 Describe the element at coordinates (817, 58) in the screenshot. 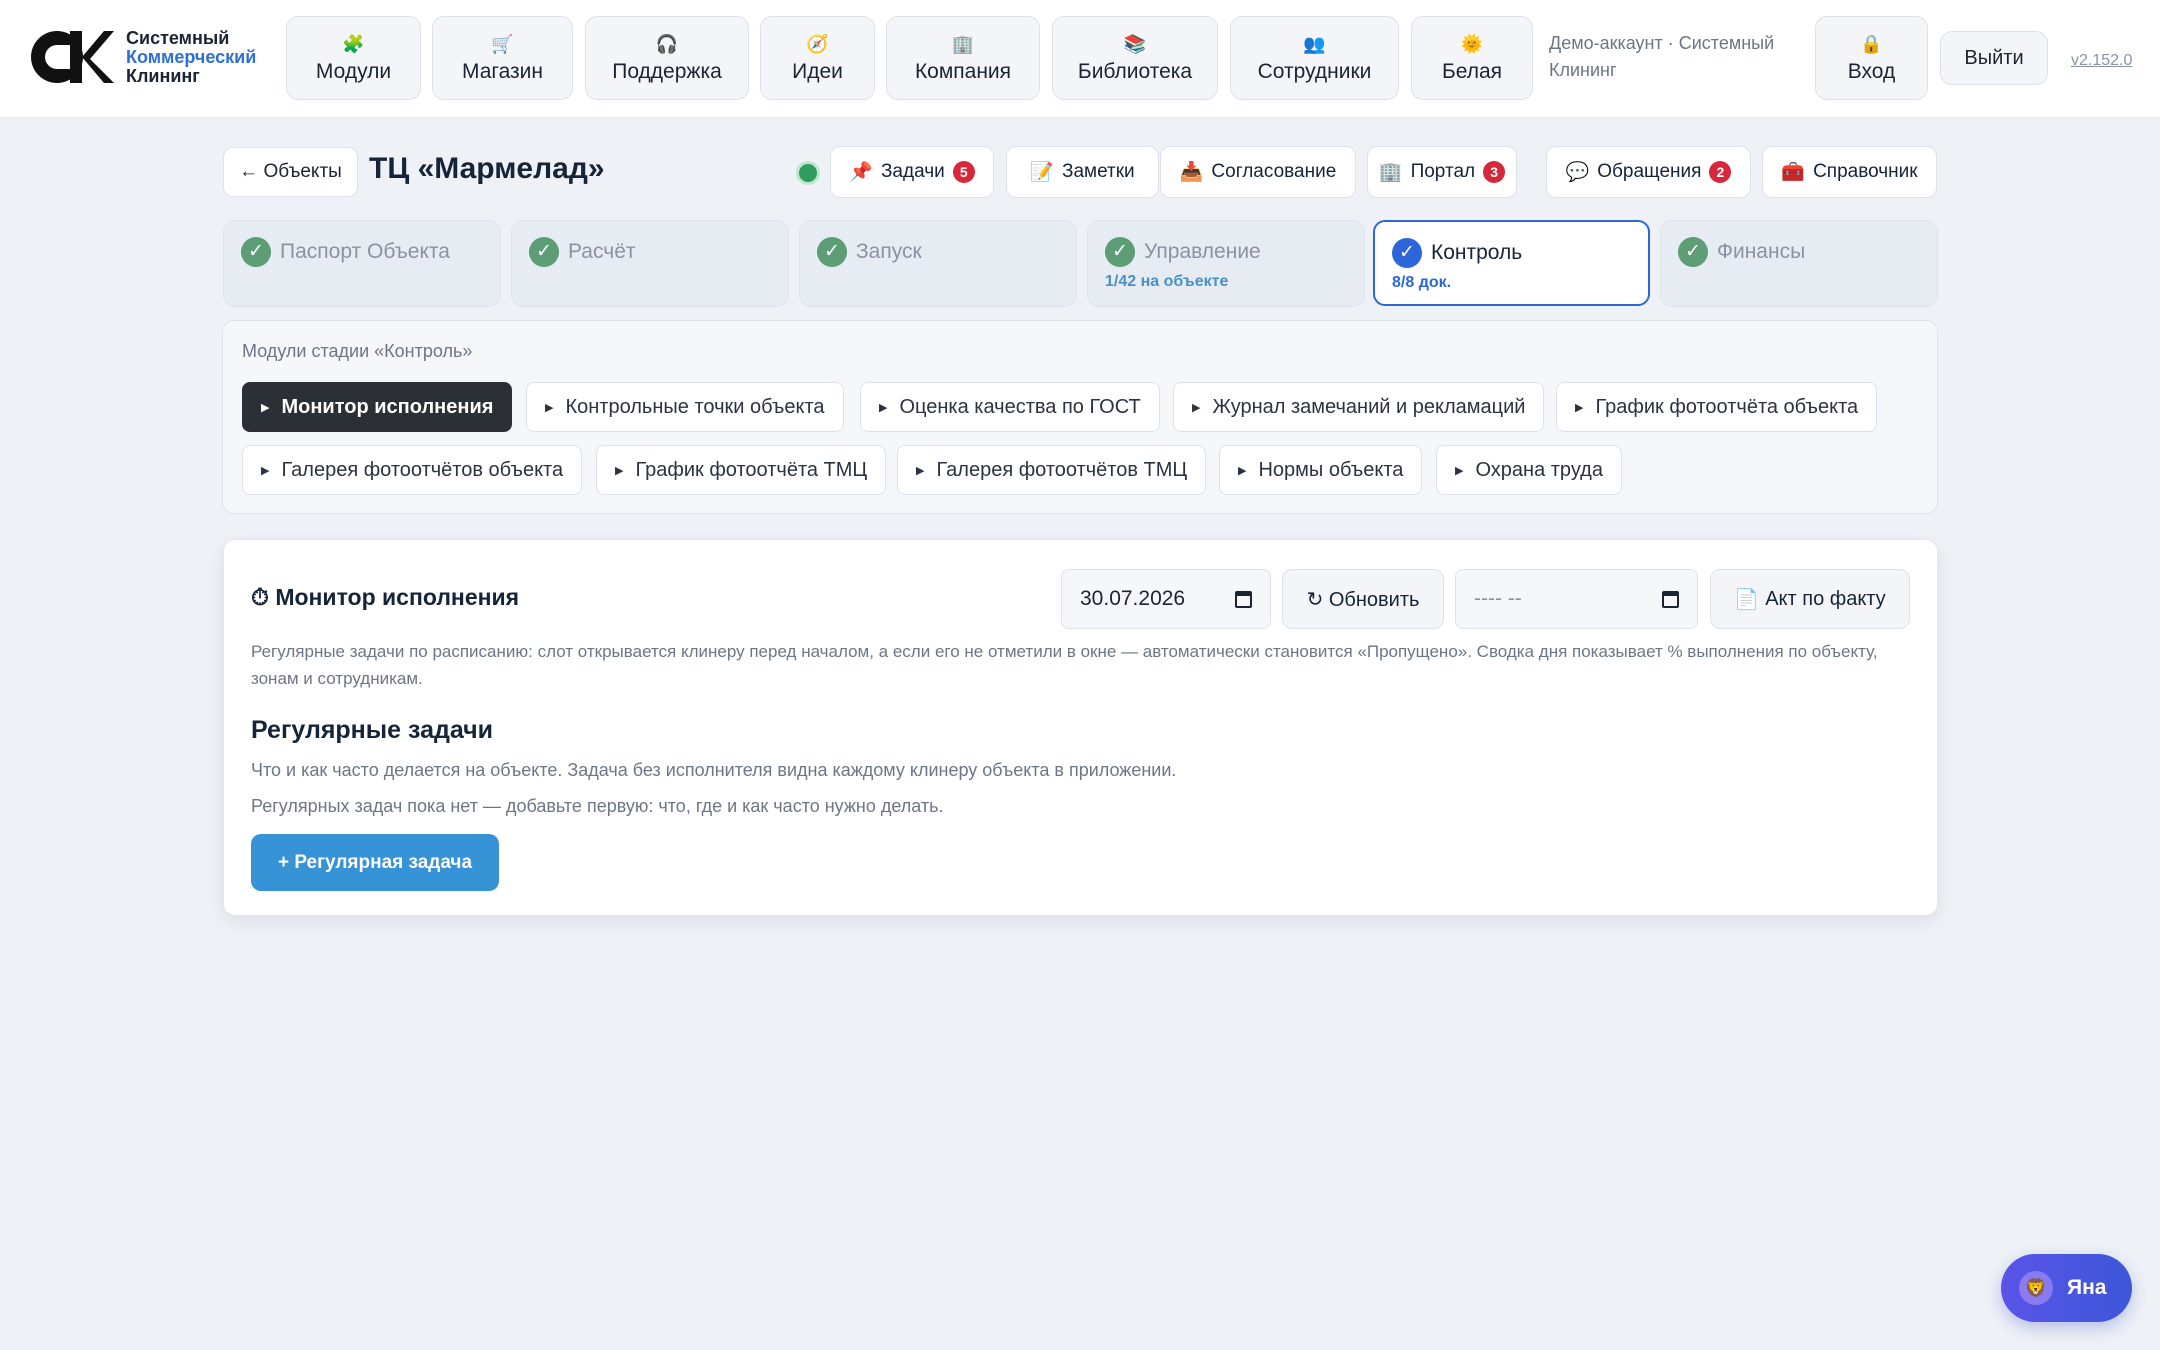

I see `nav-ideas-button: 🧭 Идеи` at that location.